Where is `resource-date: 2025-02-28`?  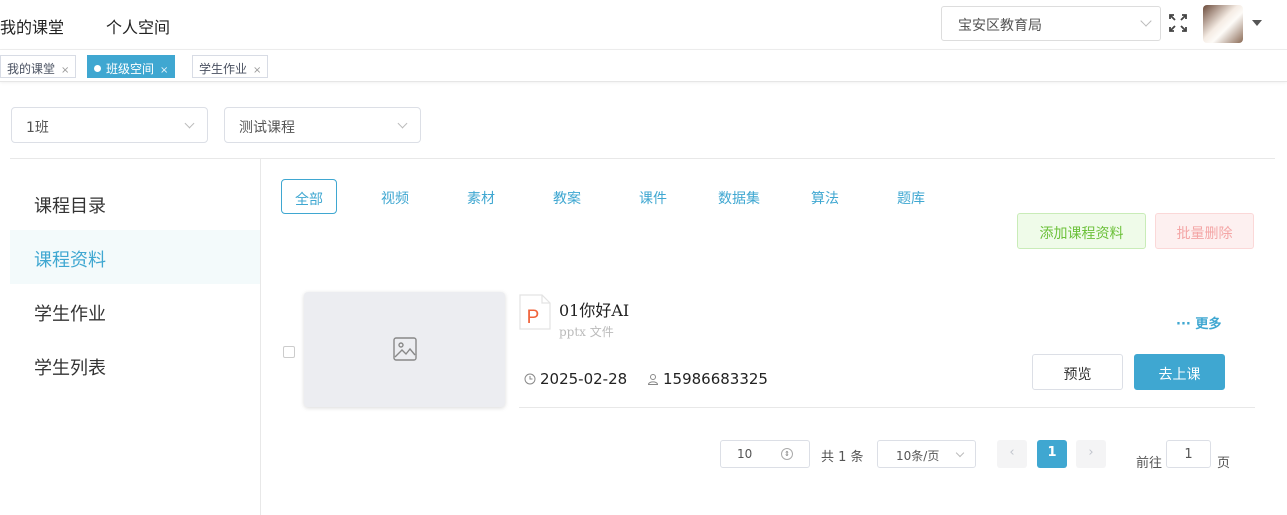 resource-date: 2025-02-28 is located at coordinates (575, 379).